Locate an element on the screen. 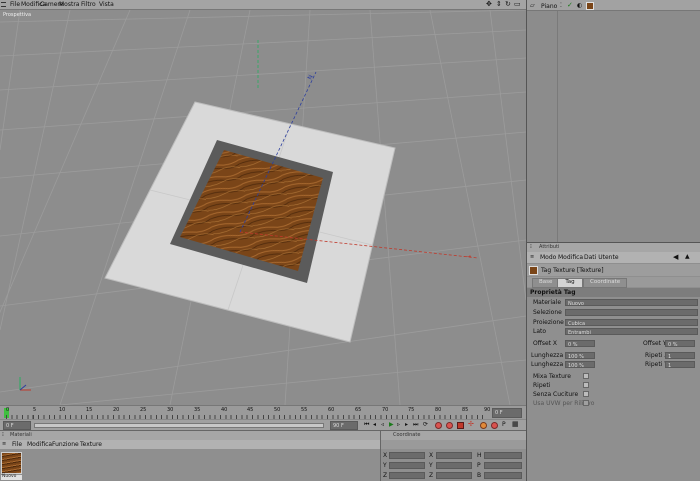 The width and height of the screenshot is (700, 481). scale-key-icon is located at coordinates (494, 425).